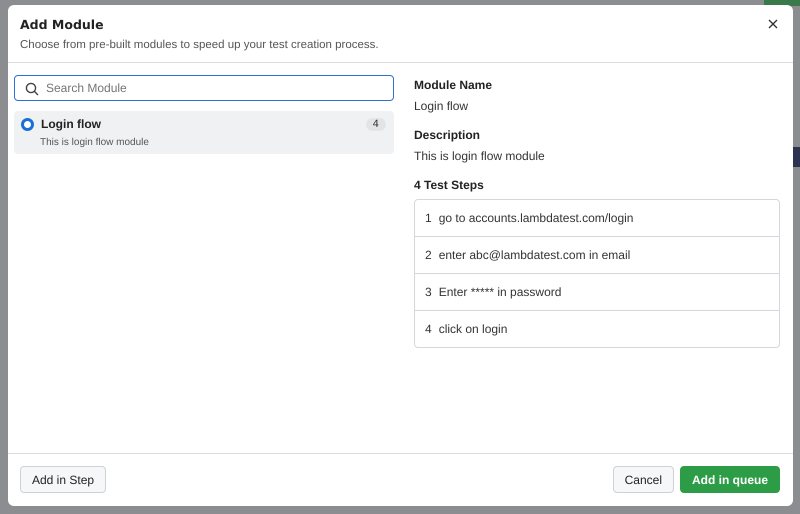 Image resolution: width=800 pixels, height=514 pixels. Describe the element at coordinates (27, 124) in the screenshot. I see `radio-button` at that location.